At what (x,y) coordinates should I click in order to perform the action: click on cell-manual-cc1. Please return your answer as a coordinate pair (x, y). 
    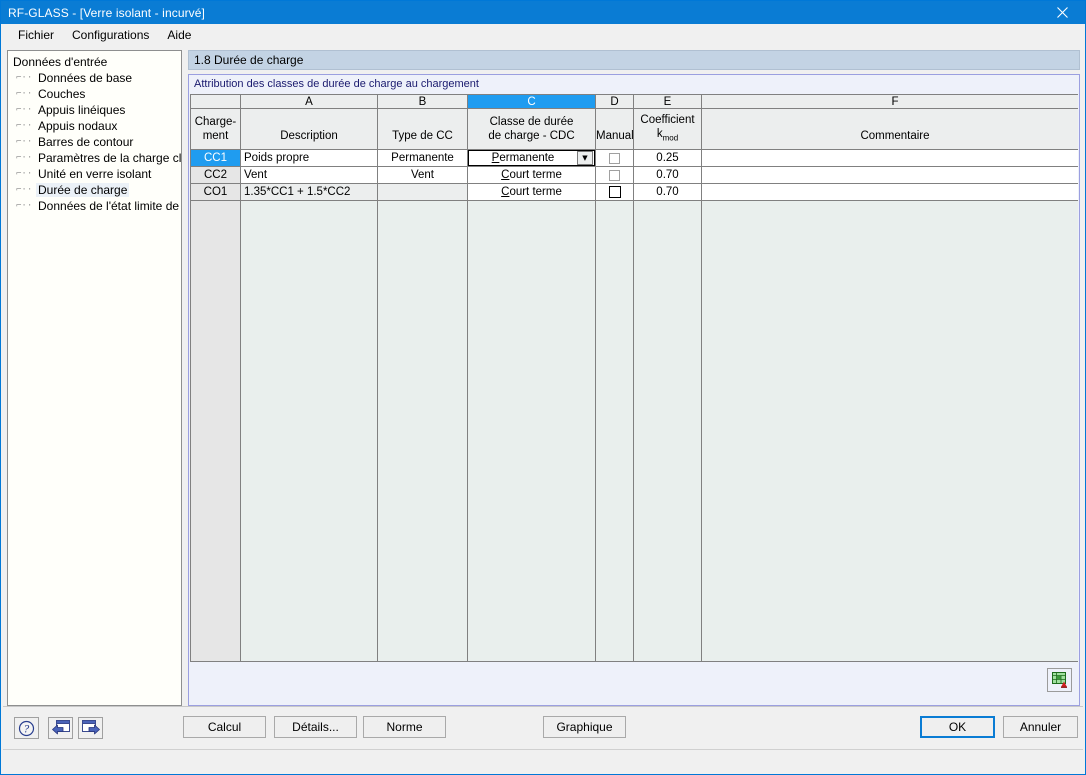
    Looking at the image, I should click on (614, 158).